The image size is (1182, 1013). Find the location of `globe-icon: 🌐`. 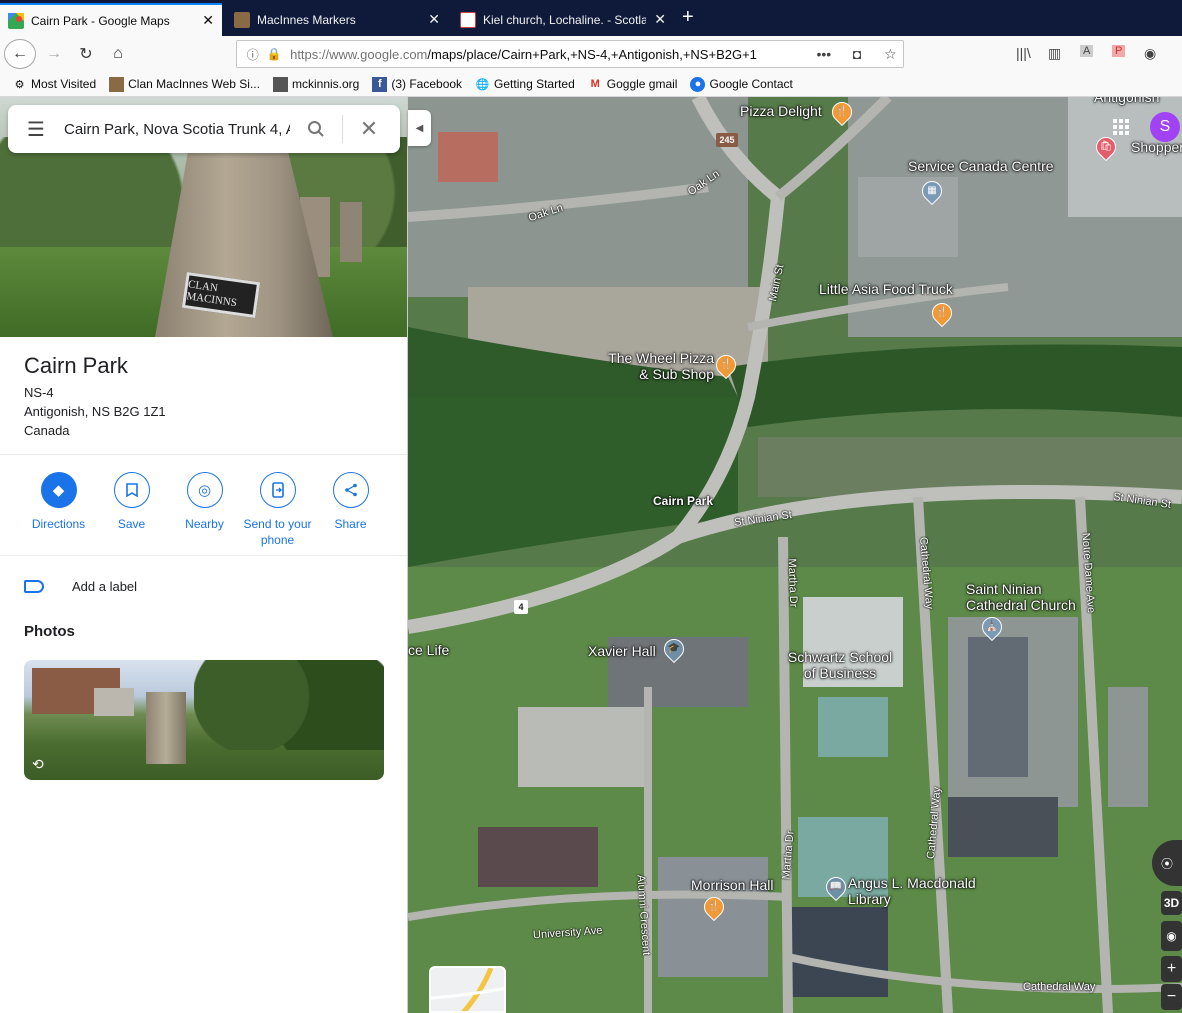

globe-icon: 🌐 is located at coordinates (482, 84).